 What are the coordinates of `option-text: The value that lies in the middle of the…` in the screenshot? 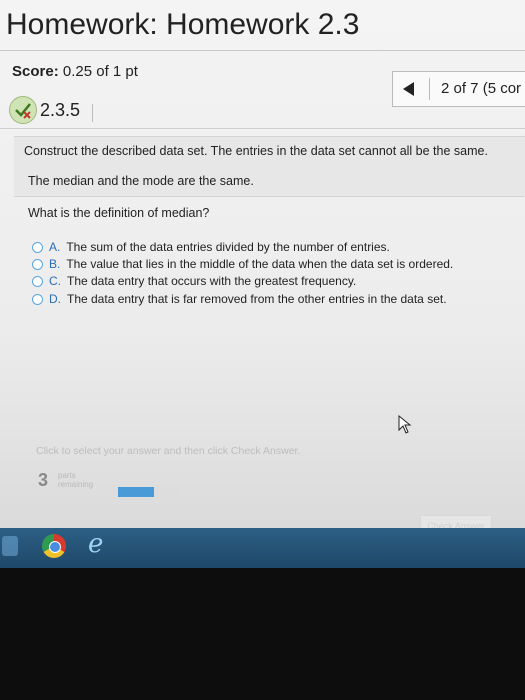 It's located at (259, 264).